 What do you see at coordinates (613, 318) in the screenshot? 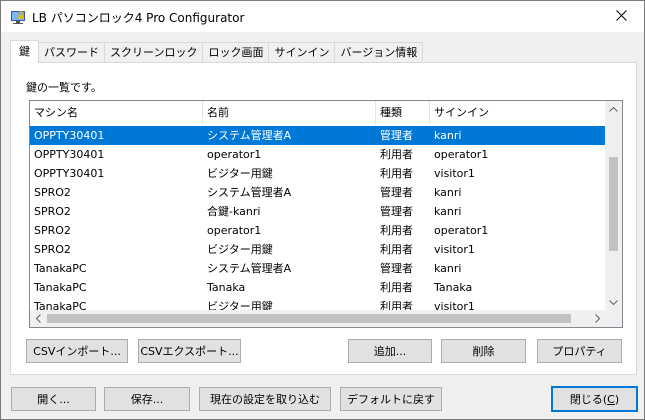
I see `scrollbar-corner` at bounding box center [613, 318].